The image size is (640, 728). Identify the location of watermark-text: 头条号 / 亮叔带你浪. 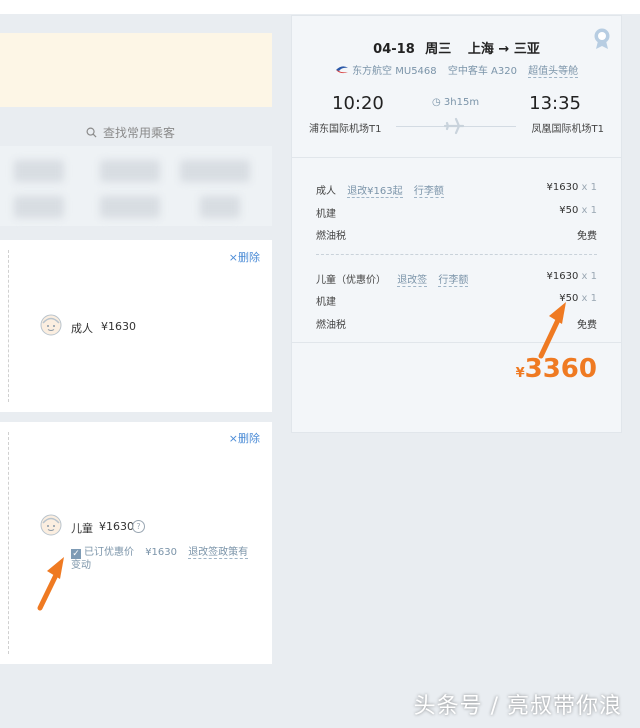
(517, 706).